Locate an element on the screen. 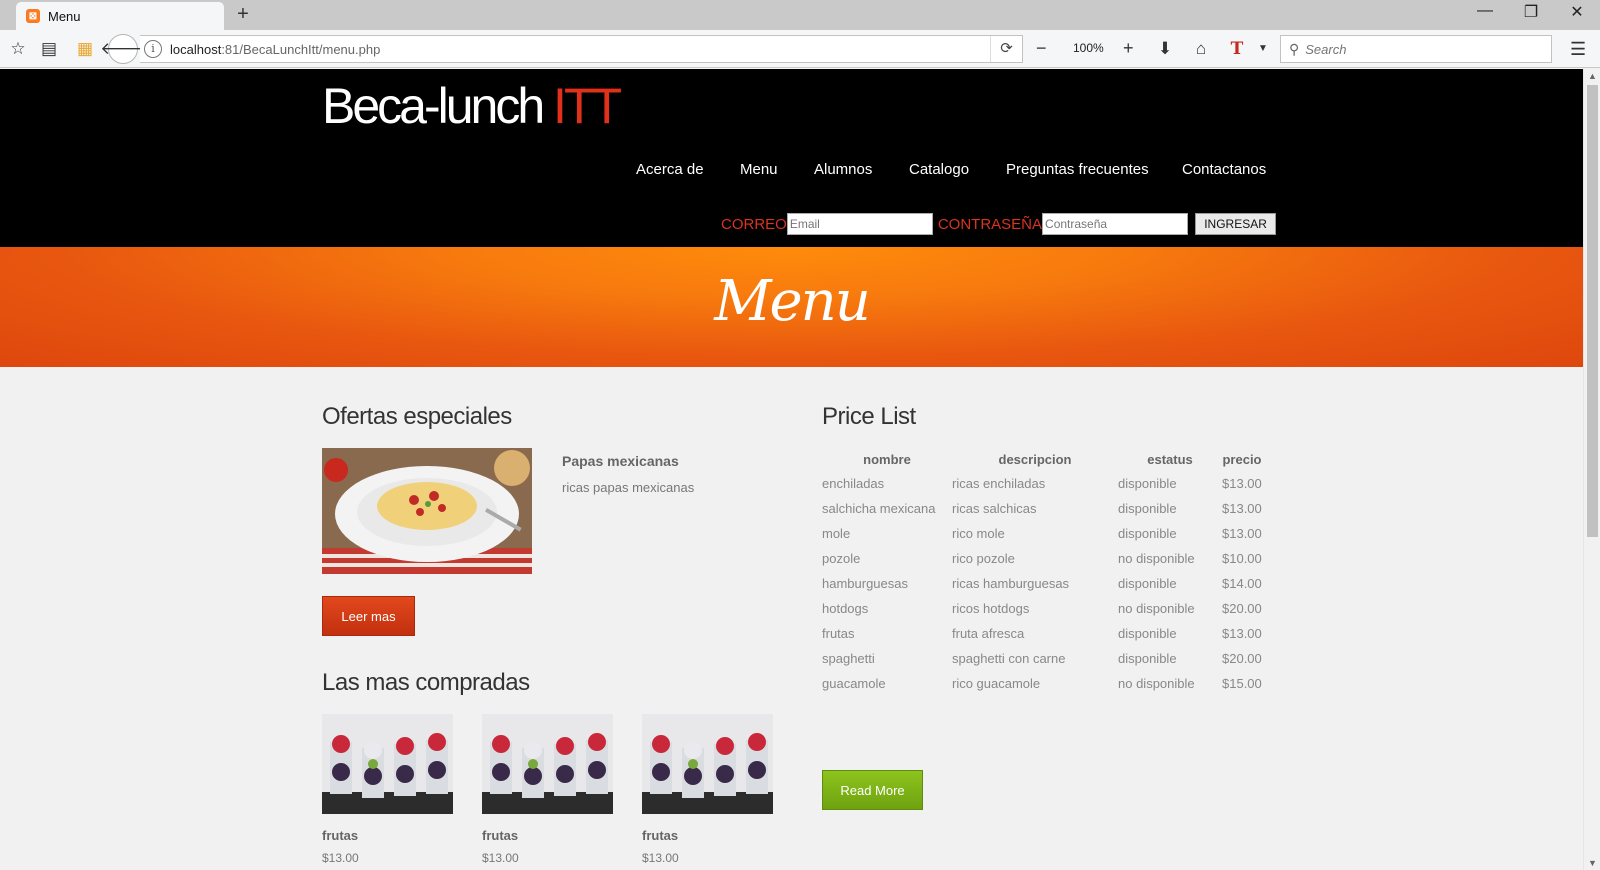 The width and height of the screenshot is (1600, 870). tab-title: Menu is located at coordinates (64, 16).